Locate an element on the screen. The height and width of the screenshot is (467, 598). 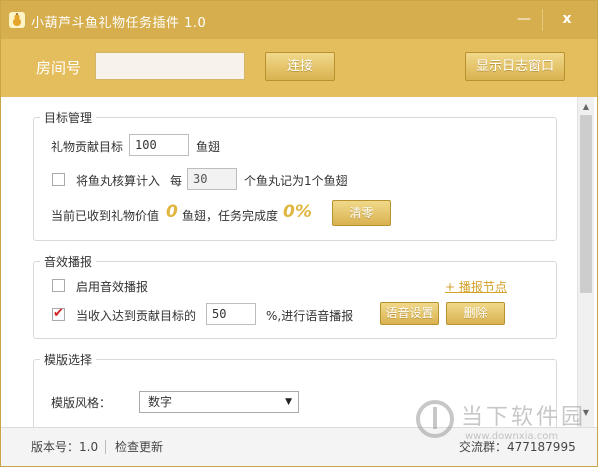
version-text: 版本号：1.0 is located at coordinates (65, 447).